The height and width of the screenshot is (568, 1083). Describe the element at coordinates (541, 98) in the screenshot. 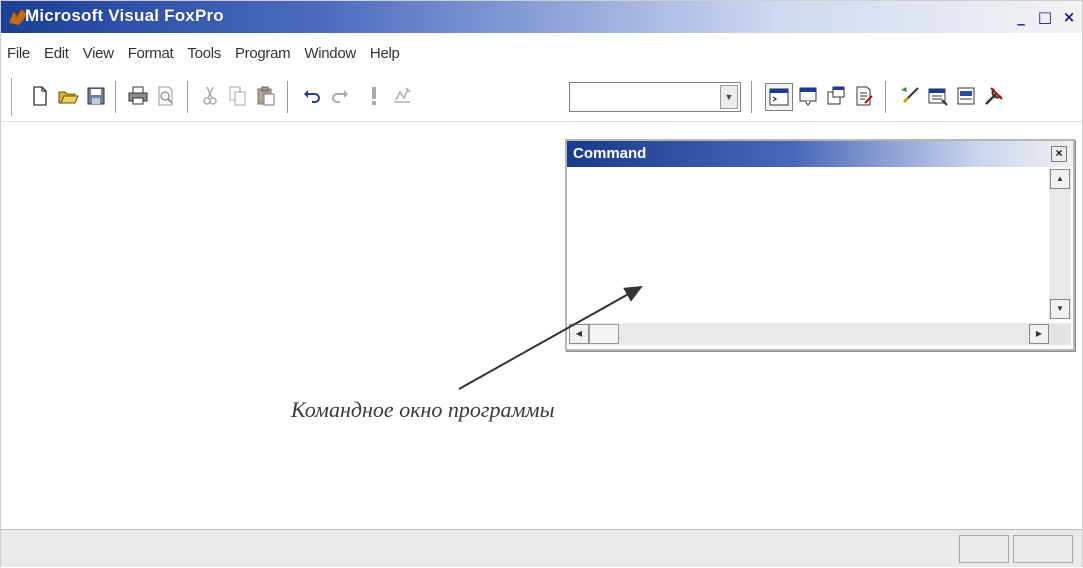

I see `standard-toolbar: ▼` at that location.